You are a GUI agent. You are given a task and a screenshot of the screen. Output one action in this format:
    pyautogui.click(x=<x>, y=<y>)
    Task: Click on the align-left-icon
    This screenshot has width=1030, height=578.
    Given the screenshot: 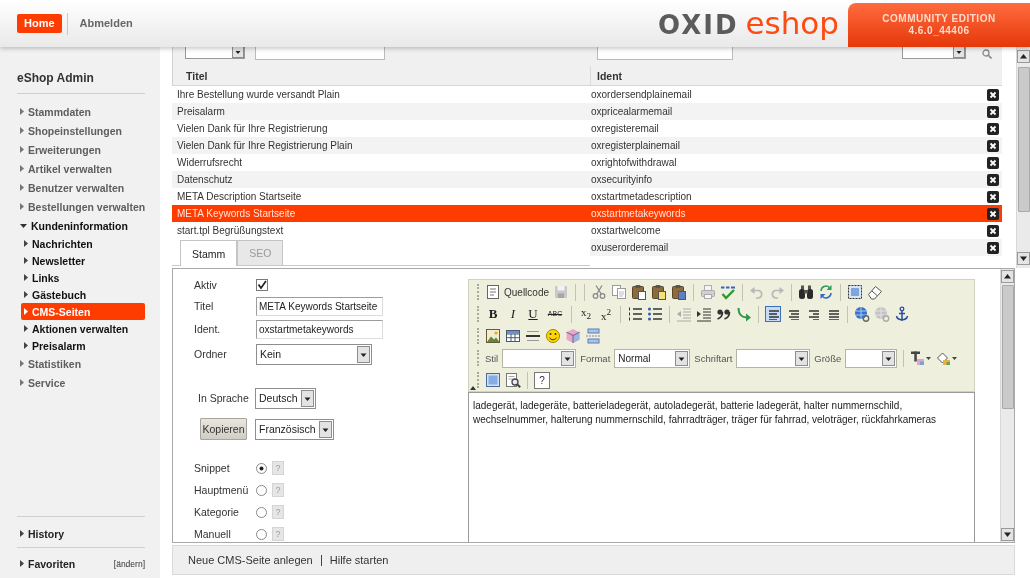 What is the action you would take?
    pyautogui.click(x=773, y=314)
    